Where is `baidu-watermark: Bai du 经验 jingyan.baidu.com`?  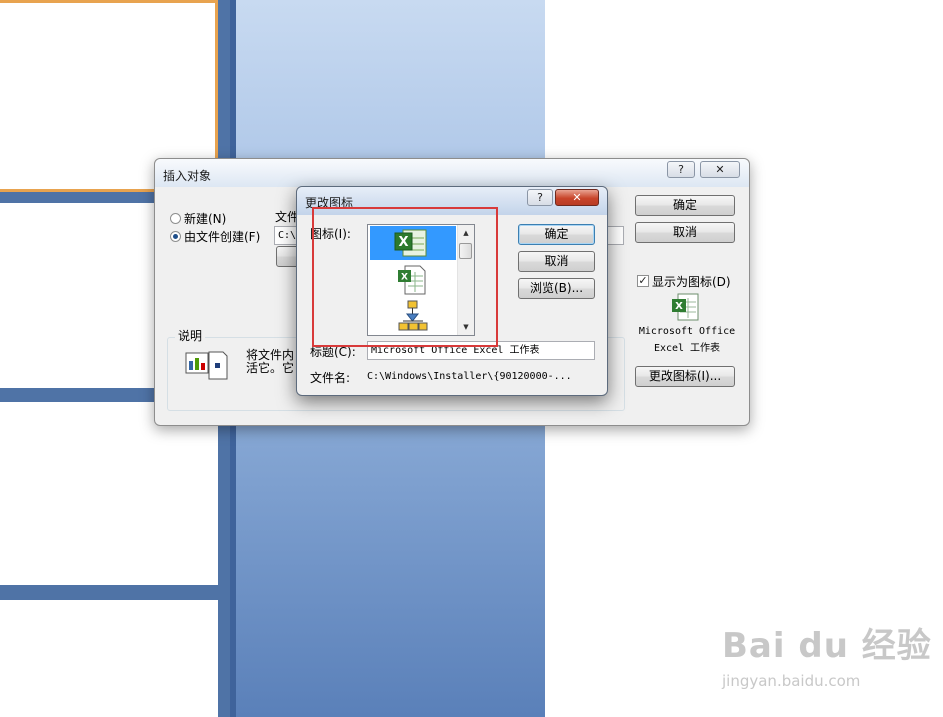
baidu-watermark: Bai du 经验 jingyan.baidu.com is located at coordinates (827, 654).